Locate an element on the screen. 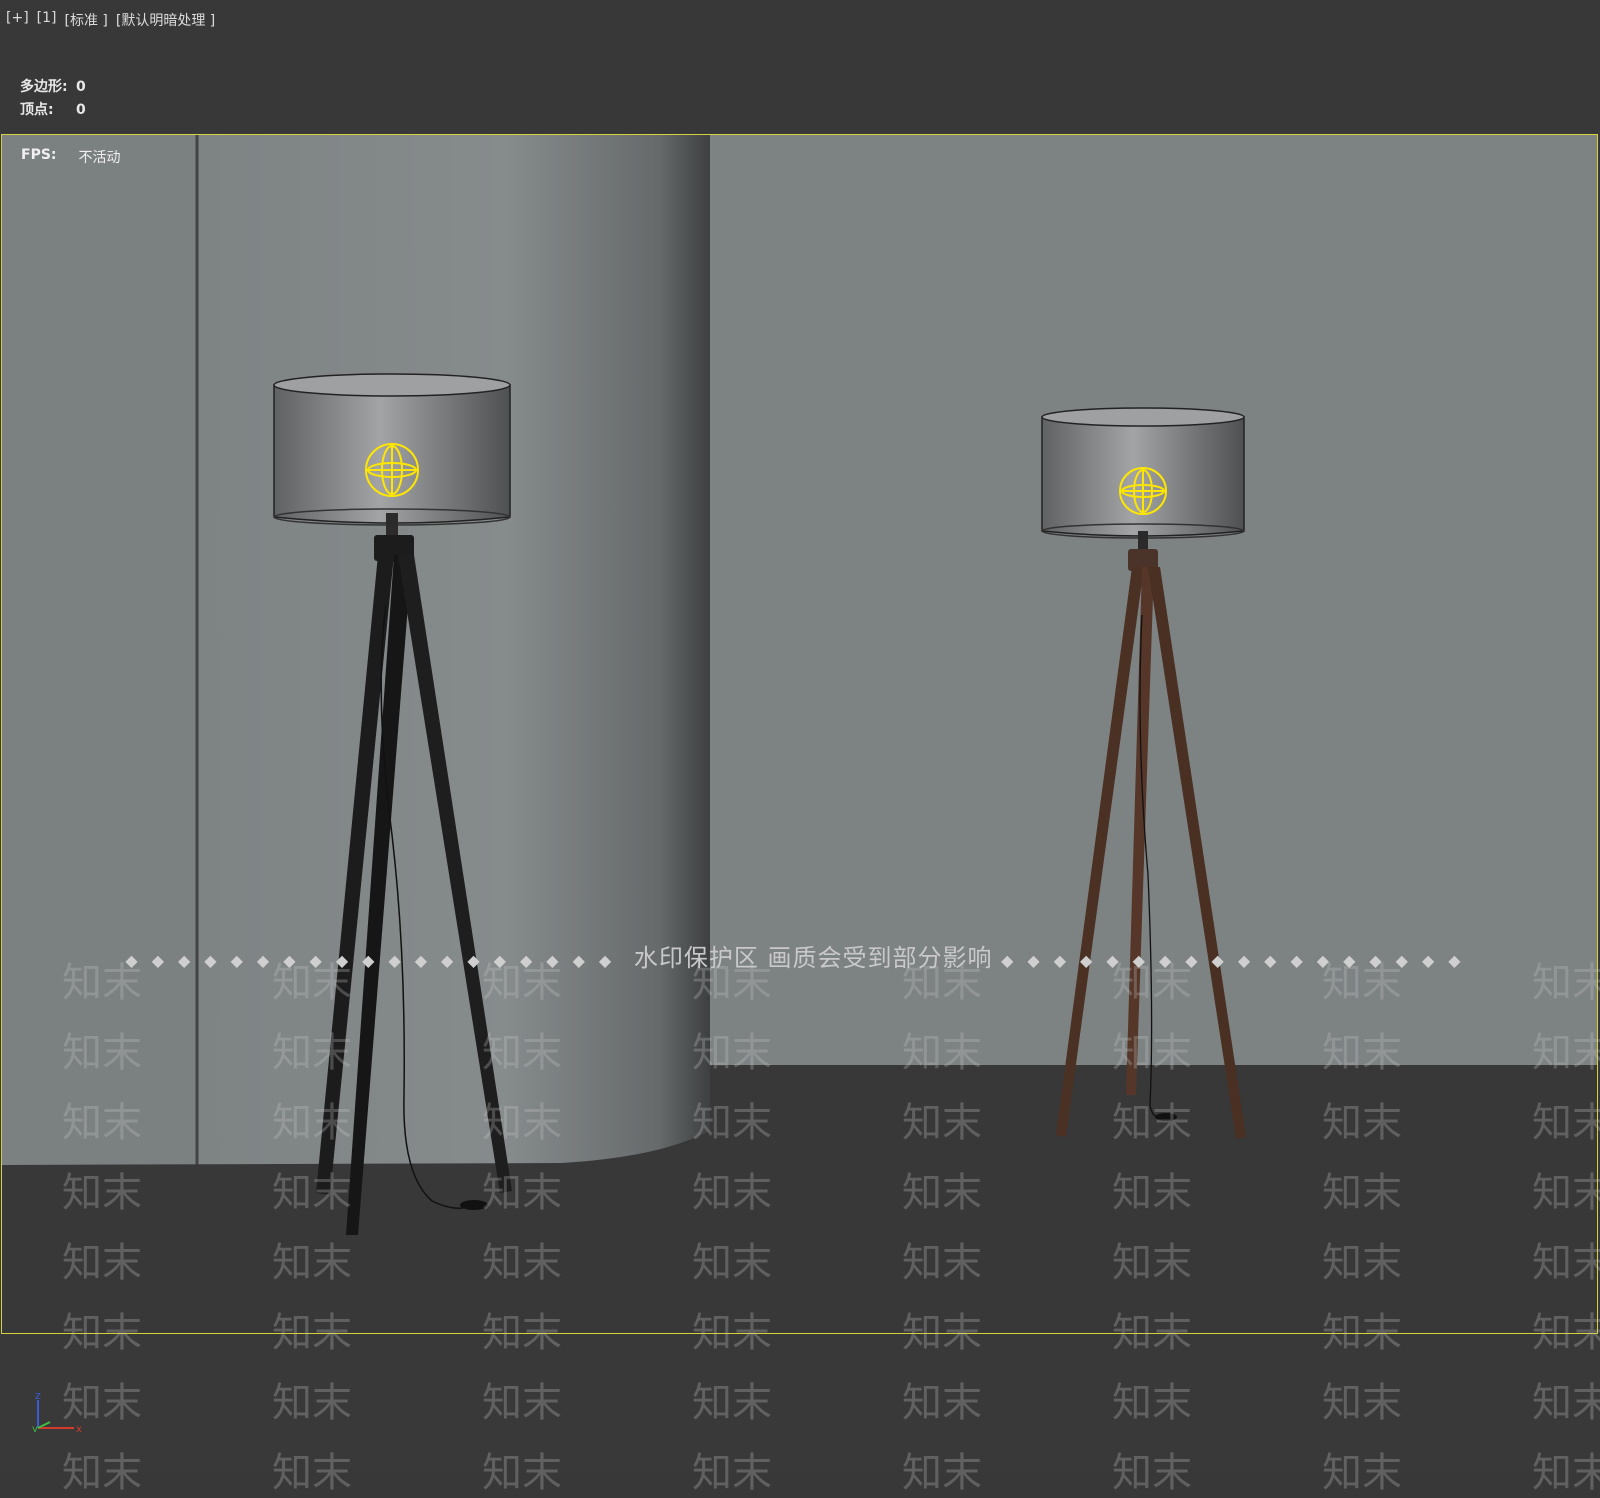 The width and height of the screenshot is (1600, 1498). light-gizmo-black-lamp is located at coordinates (392, 470).